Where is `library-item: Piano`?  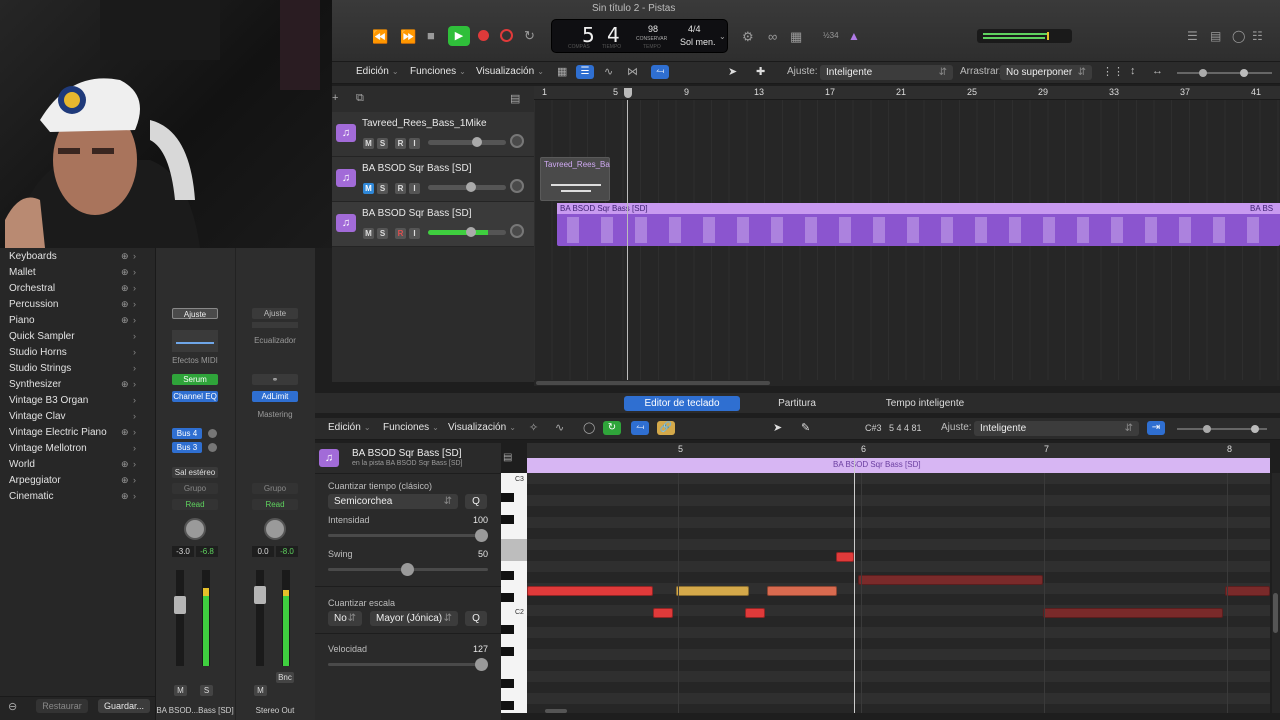
library-item: Piano is located at coordinates (22, 320).